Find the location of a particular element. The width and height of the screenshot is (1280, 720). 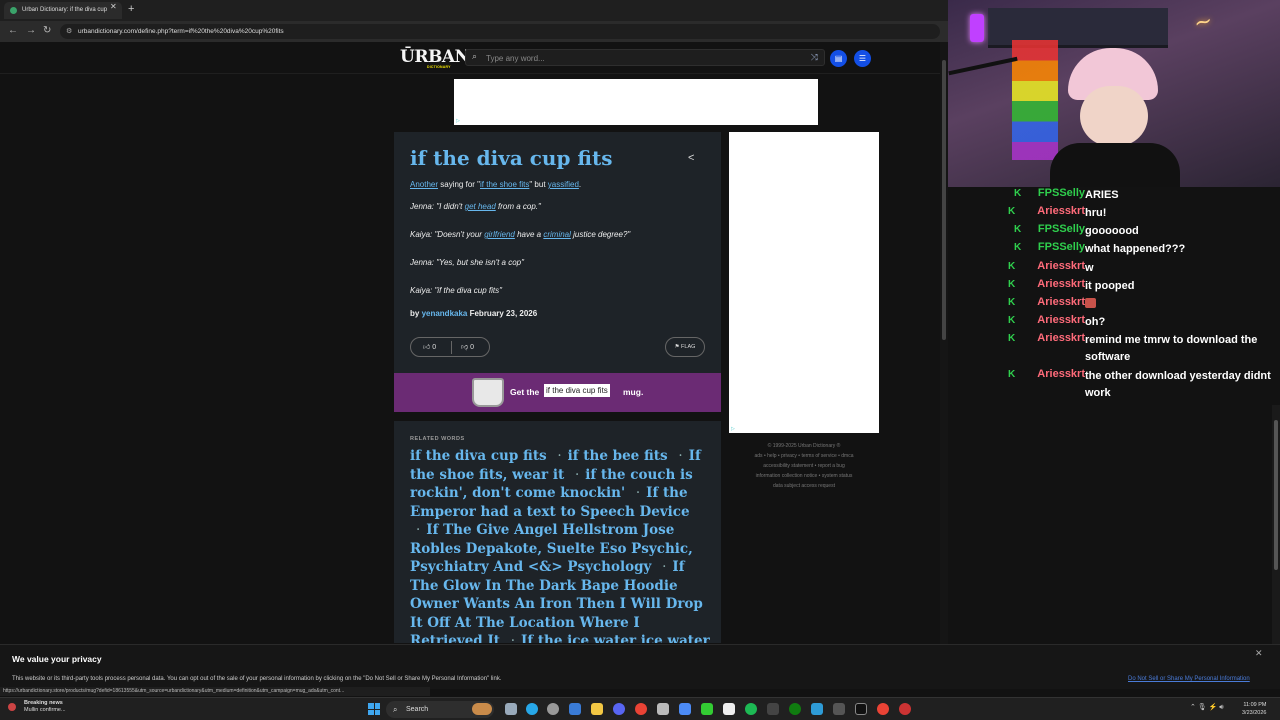

store-button: ▤ is located at coordinates (838, 58).